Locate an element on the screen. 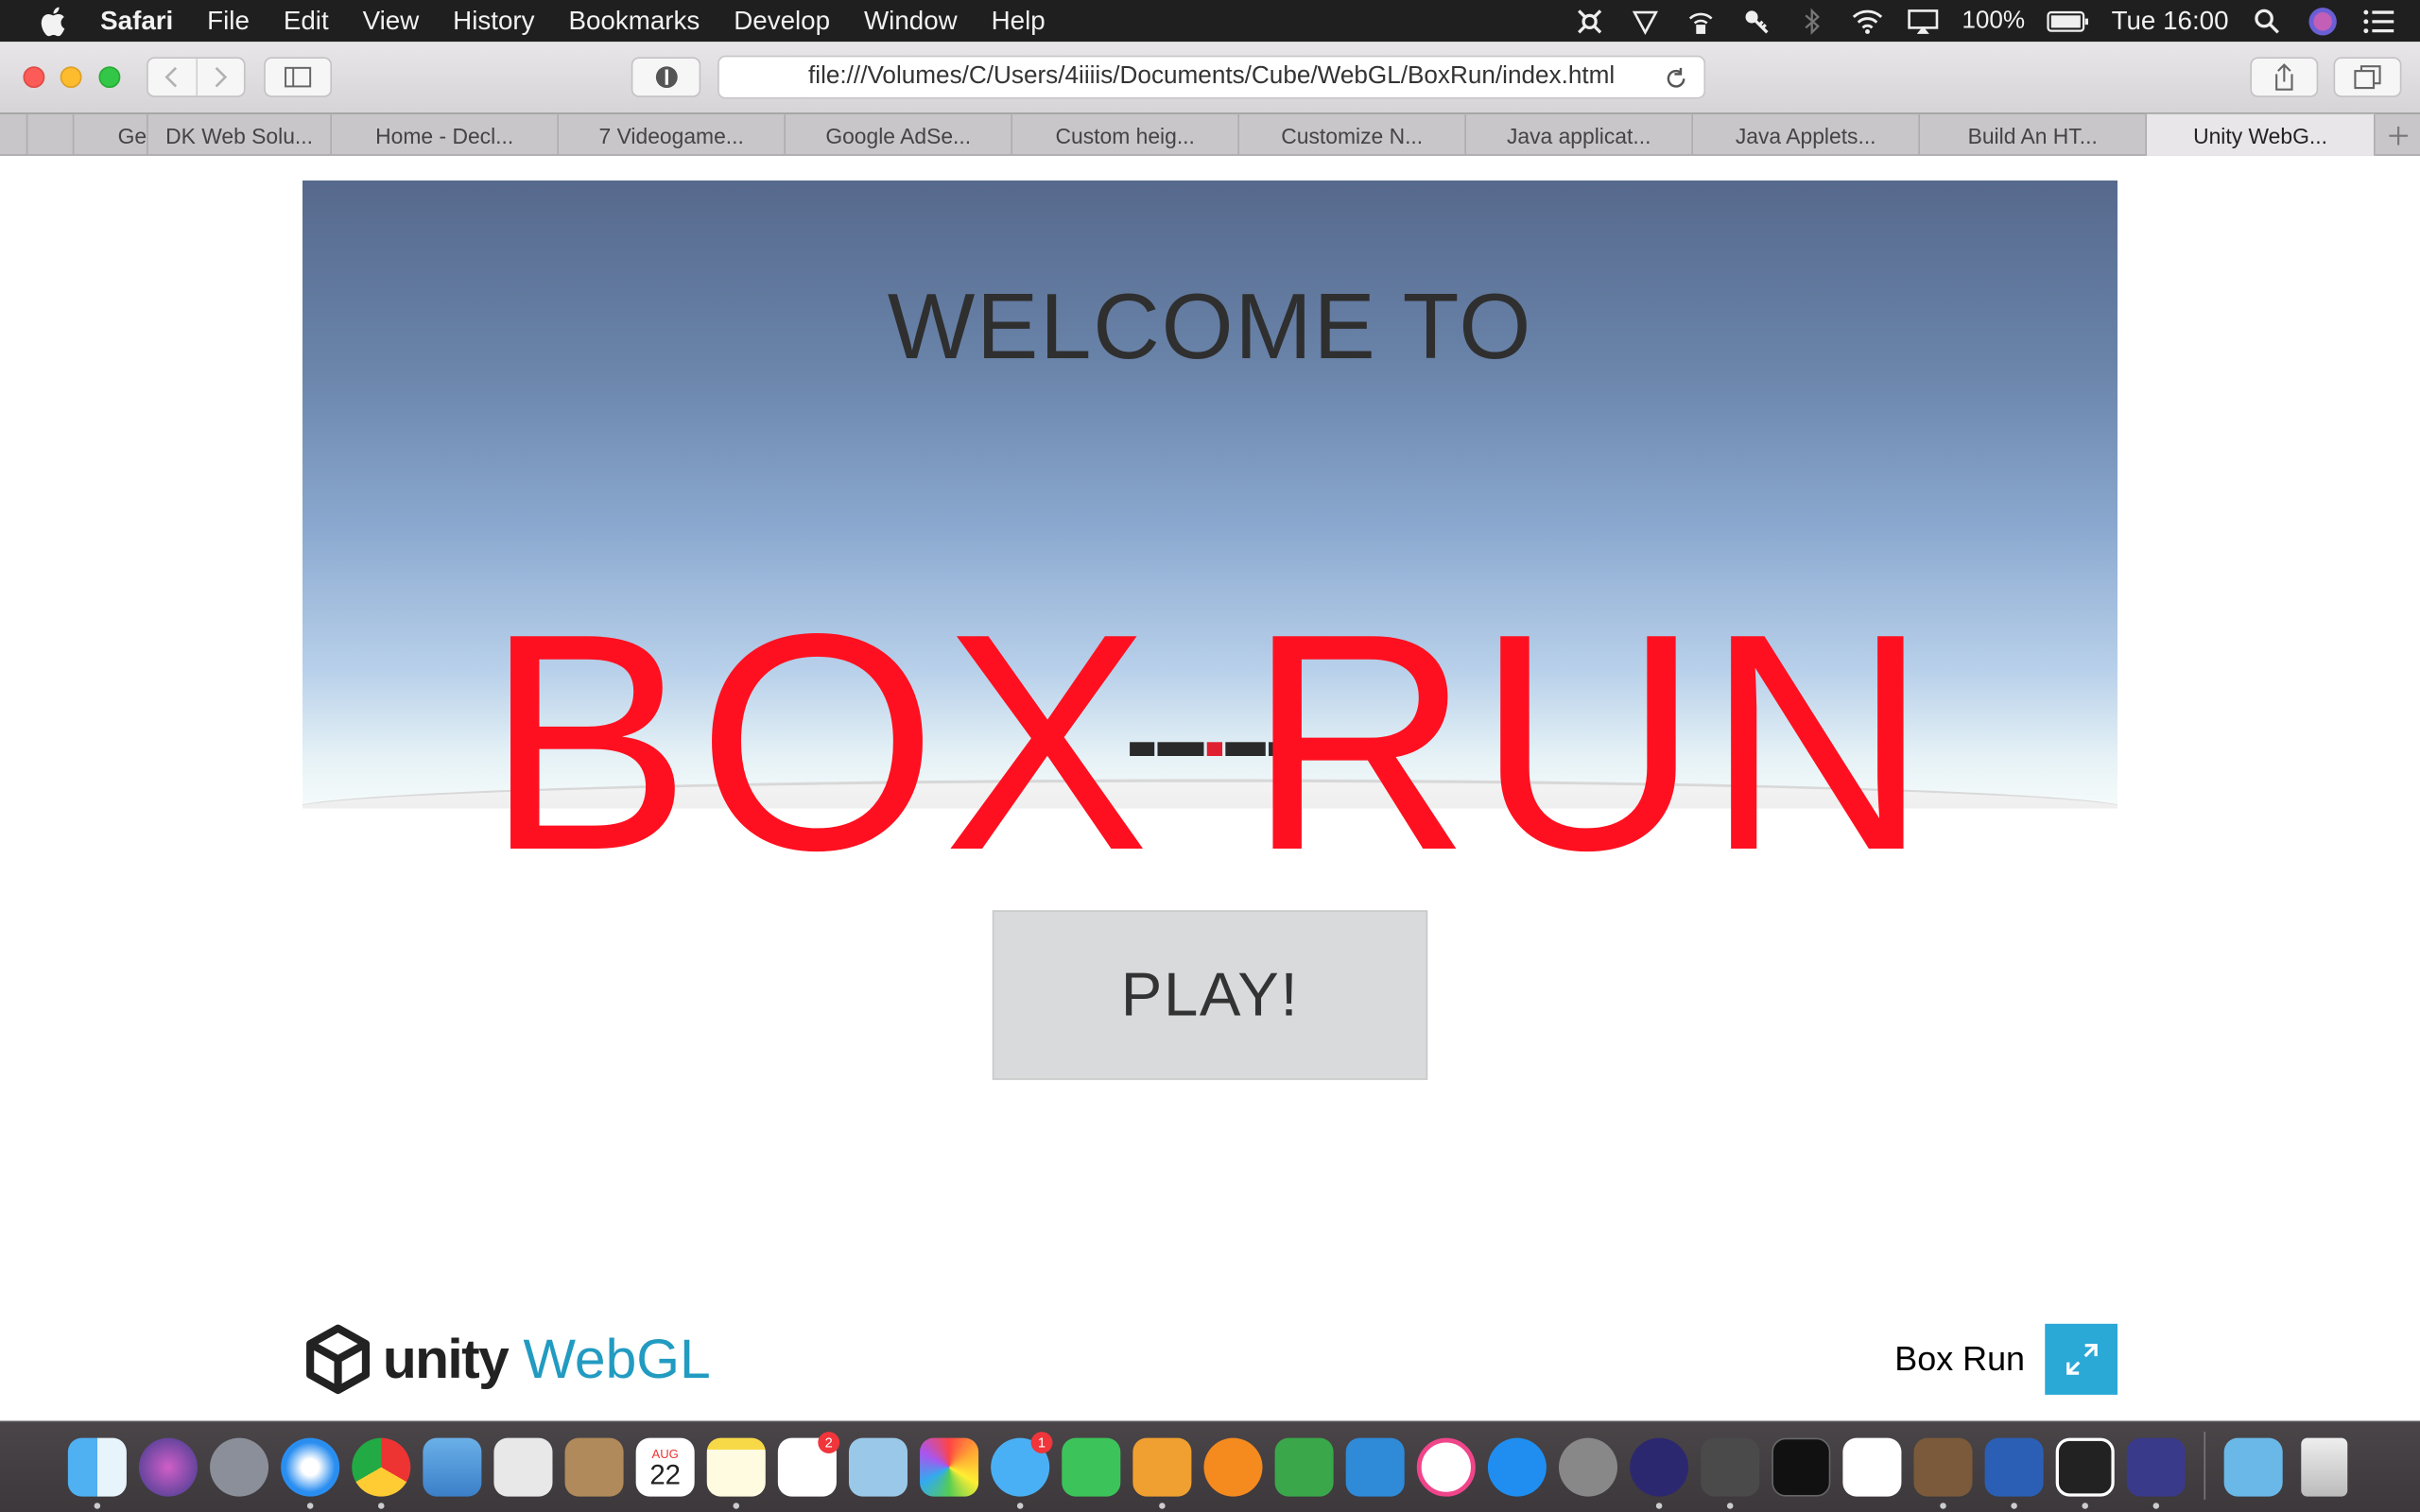  mail-icon is located at coordinates (453, 1467).